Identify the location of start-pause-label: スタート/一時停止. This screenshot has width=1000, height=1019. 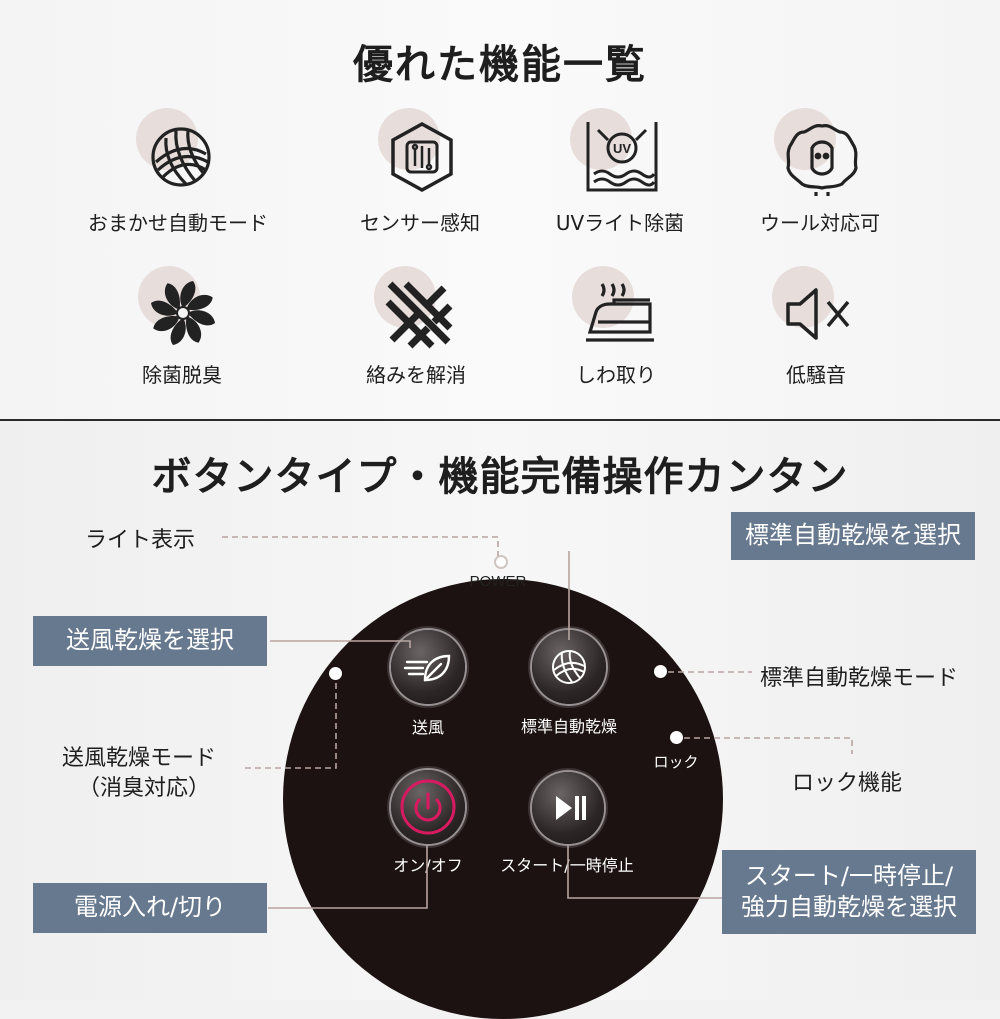
(567, 865).